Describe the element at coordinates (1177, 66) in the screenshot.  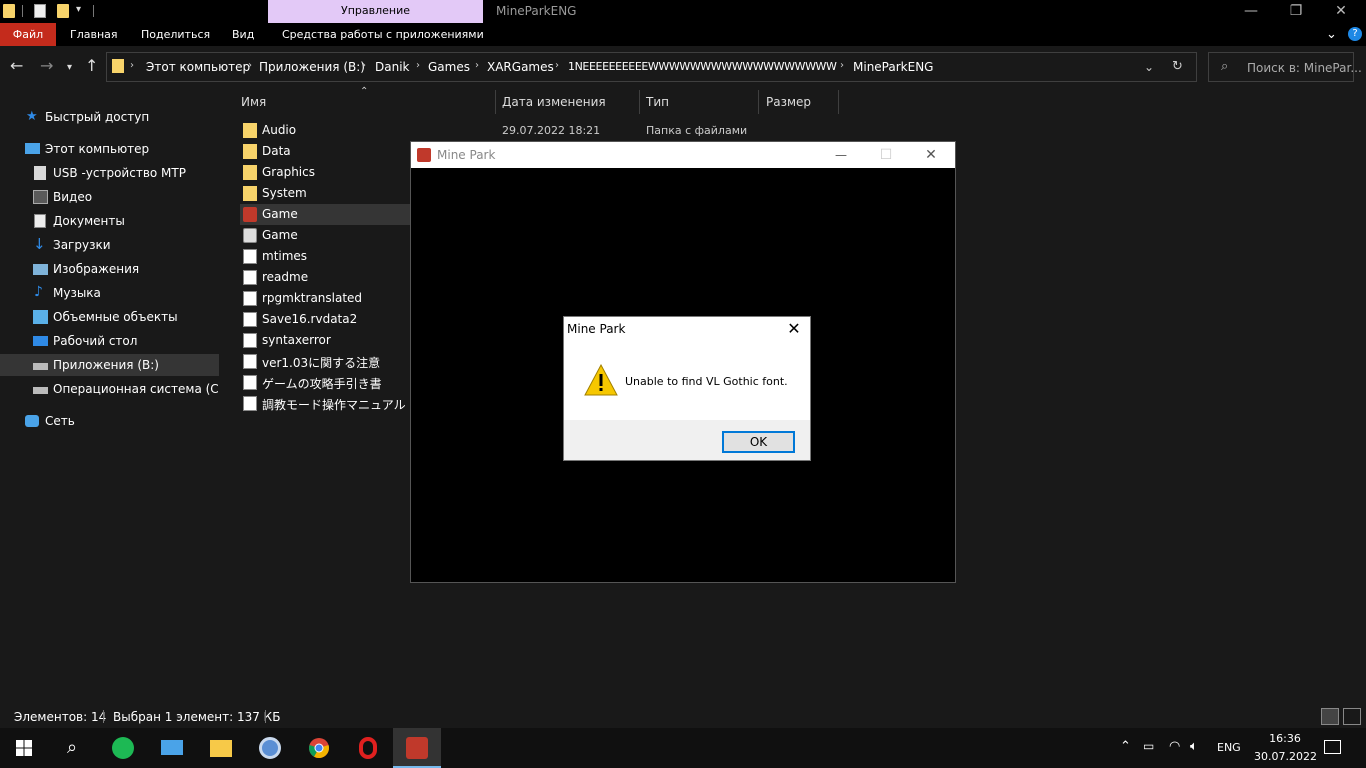
I see `refresh-icon: ↻` at that location.